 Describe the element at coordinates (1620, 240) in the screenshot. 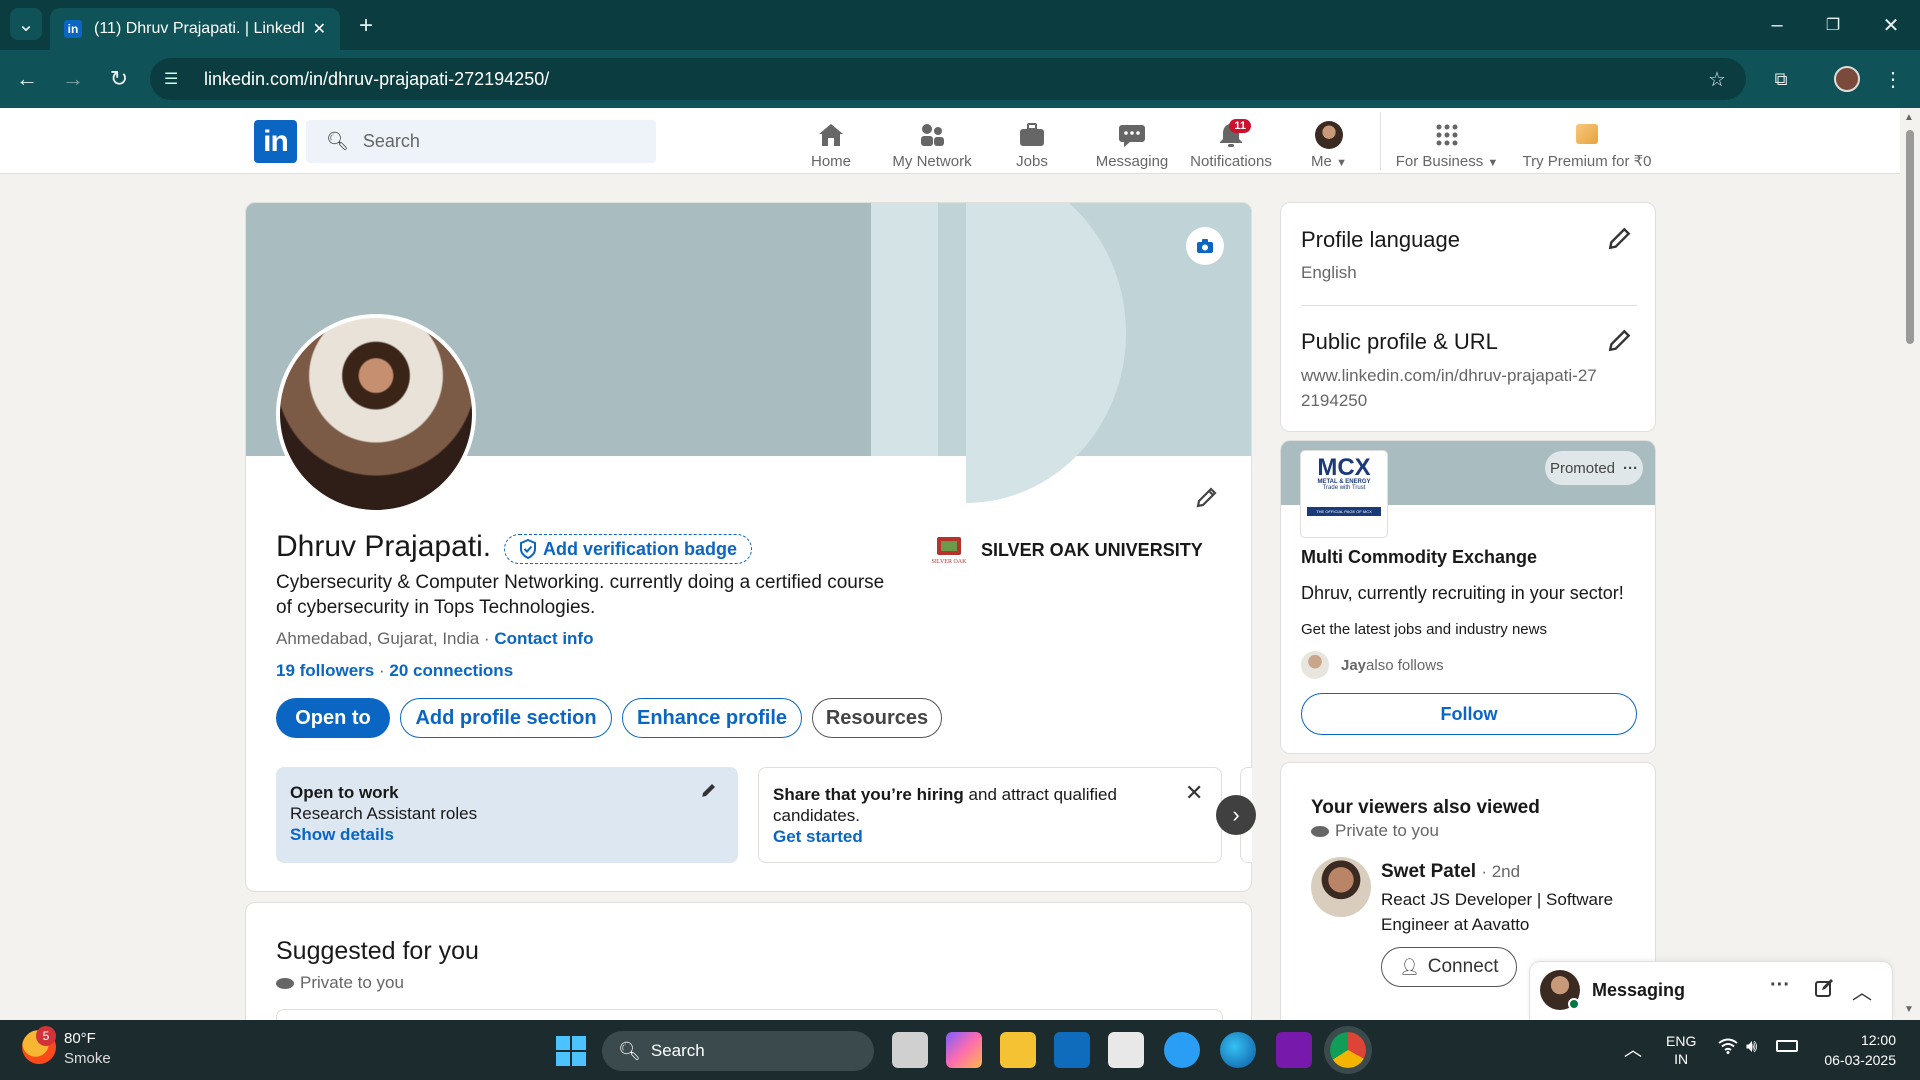

I see `edit-language-pencil-icon` at that location.